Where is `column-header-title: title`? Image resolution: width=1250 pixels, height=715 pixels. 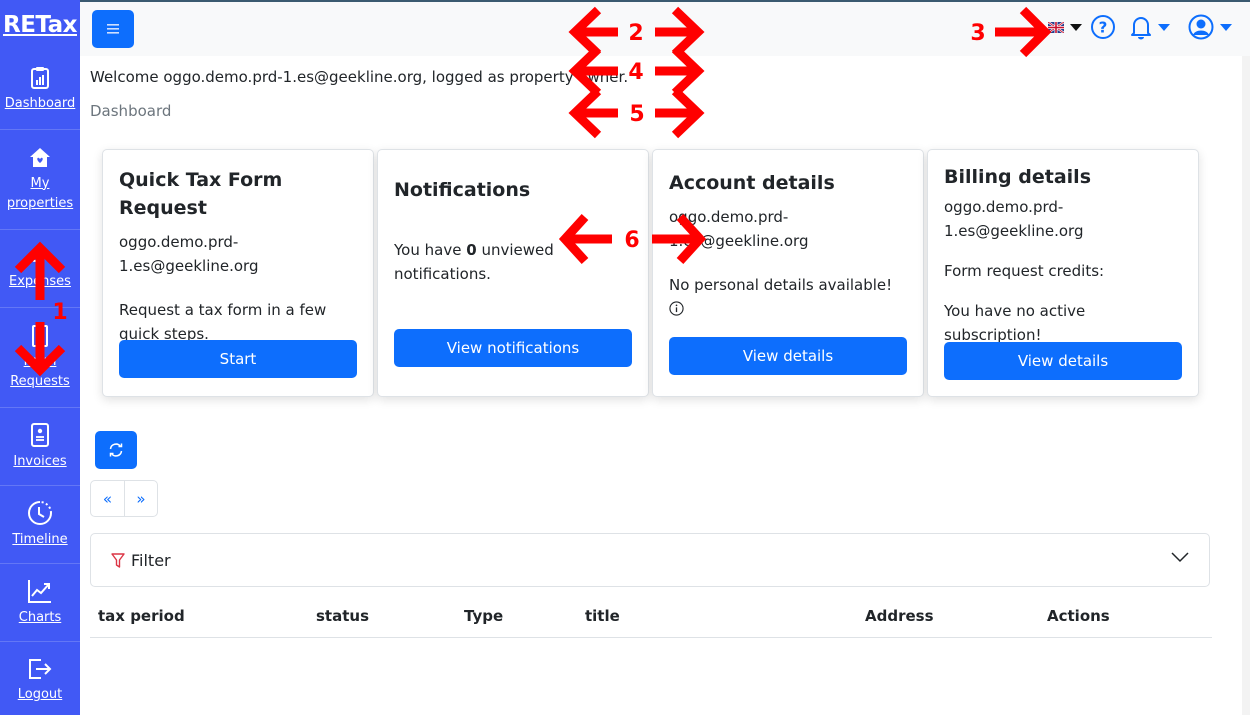
column-header-title: title is located at coordinates (602, 616).